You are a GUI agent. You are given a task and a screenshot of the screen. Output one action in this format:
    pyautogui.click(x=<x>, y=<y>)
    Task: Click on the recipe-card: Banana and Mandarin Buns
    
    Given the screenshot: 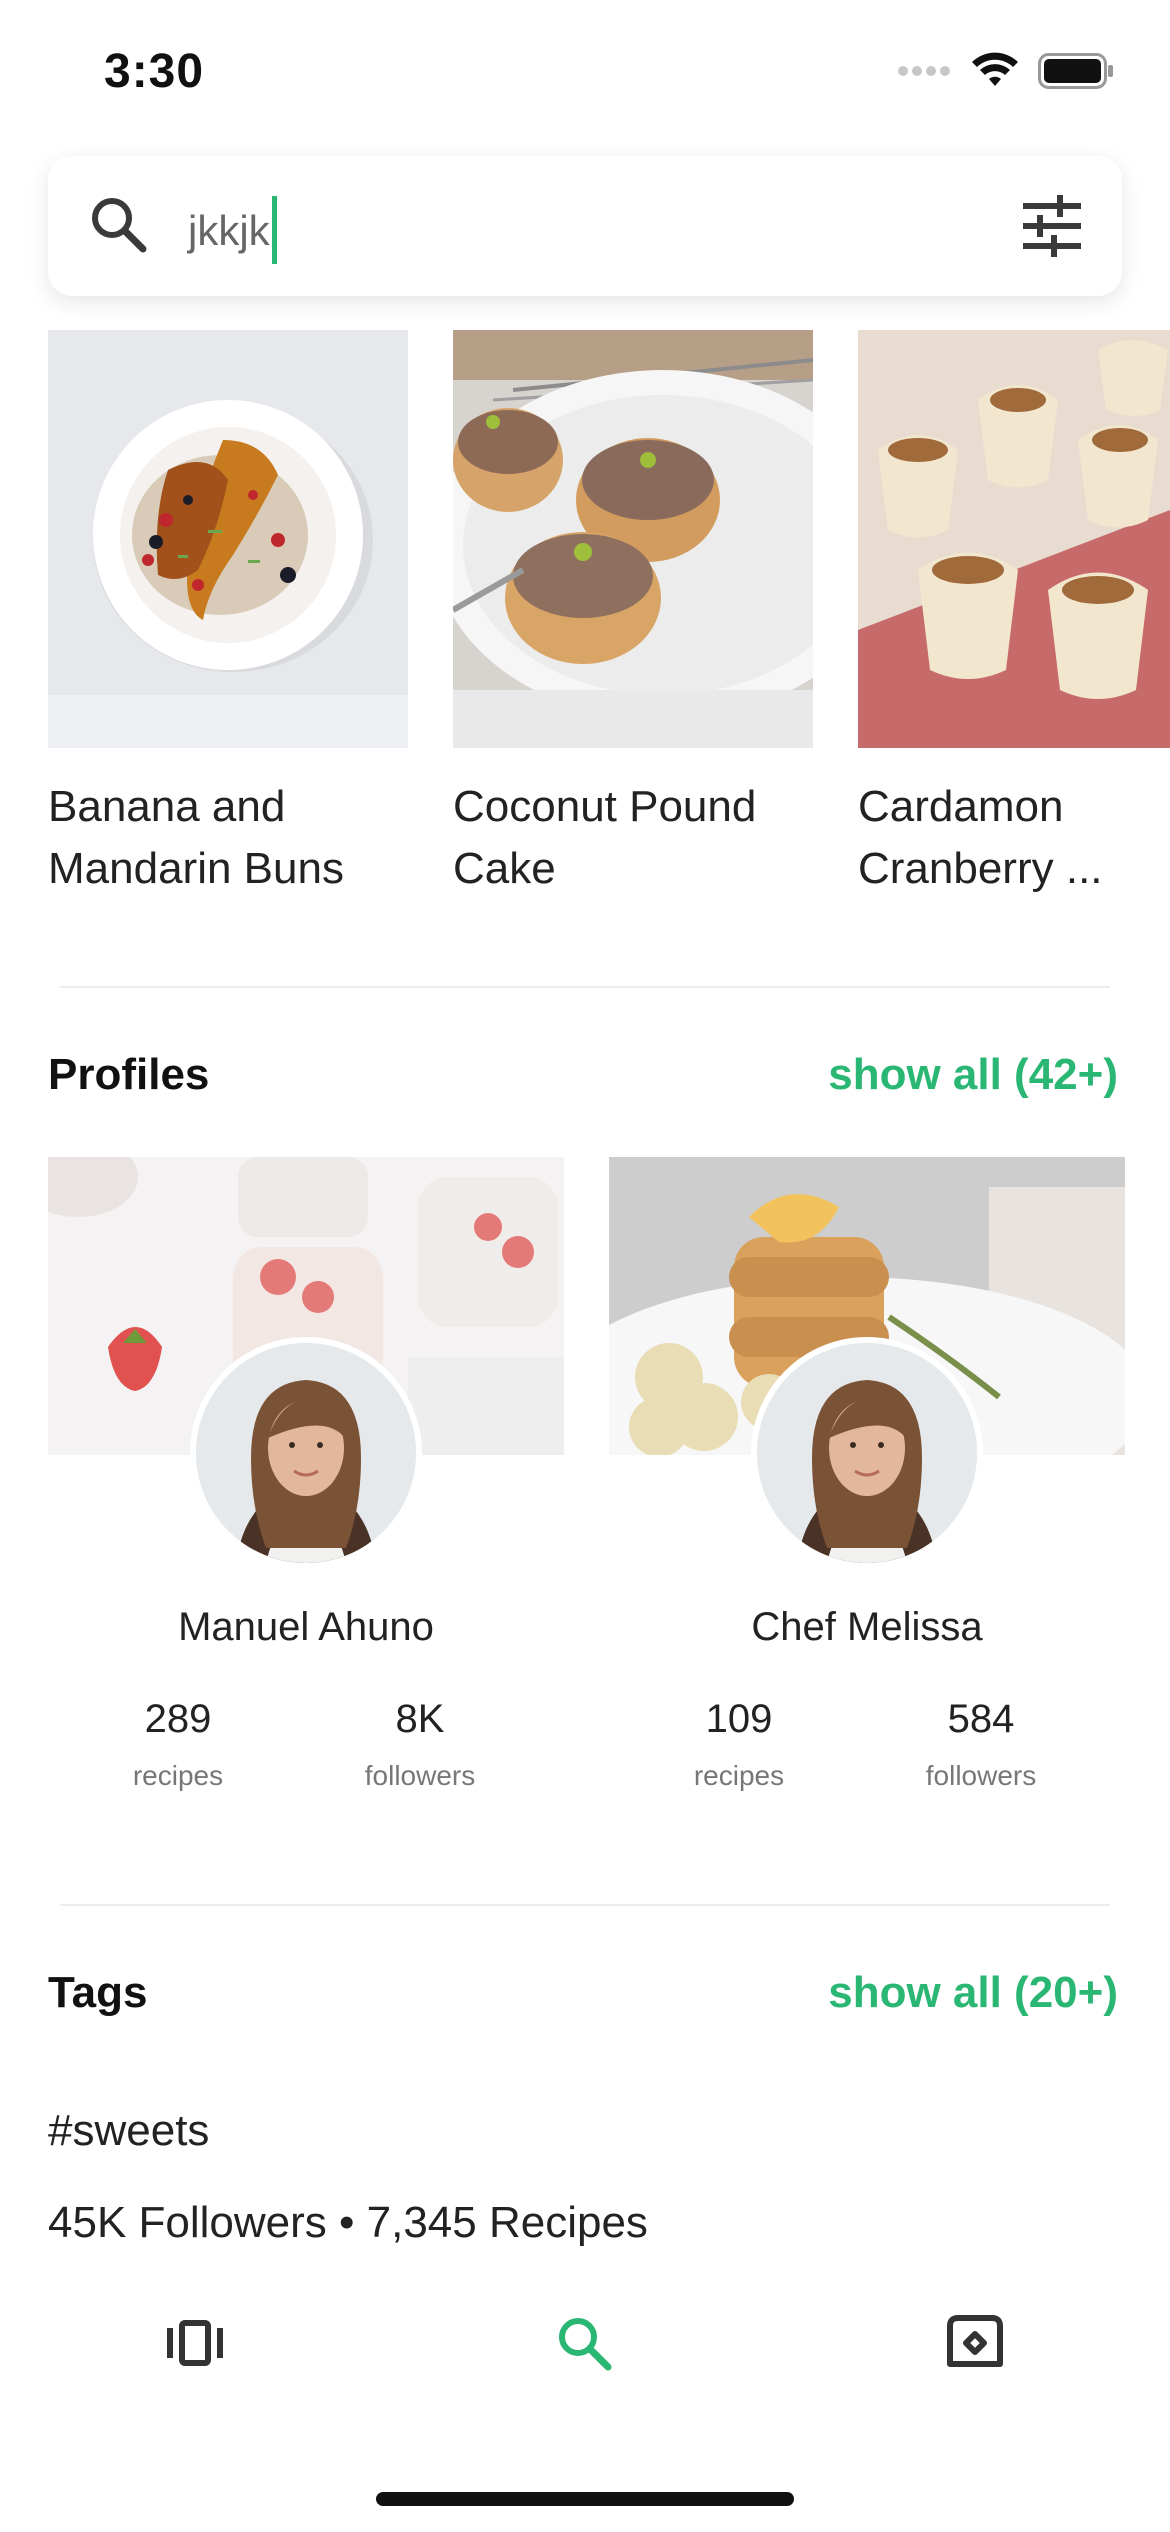 What is the action you would take?
    pyautogui.click(x=228, y=615)
    